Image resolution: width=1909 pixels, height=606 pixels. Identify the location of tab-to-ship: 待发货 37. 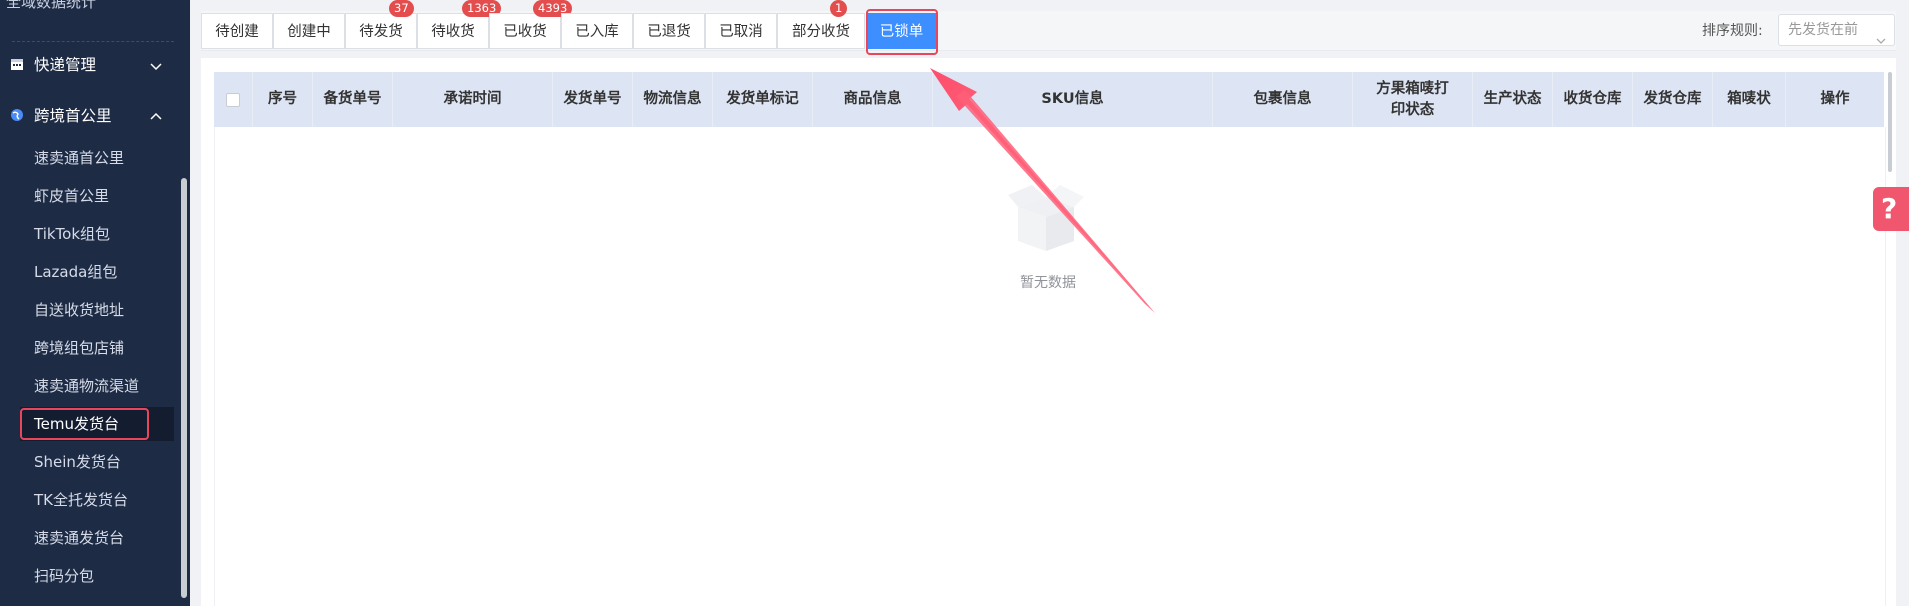
(381, 24).